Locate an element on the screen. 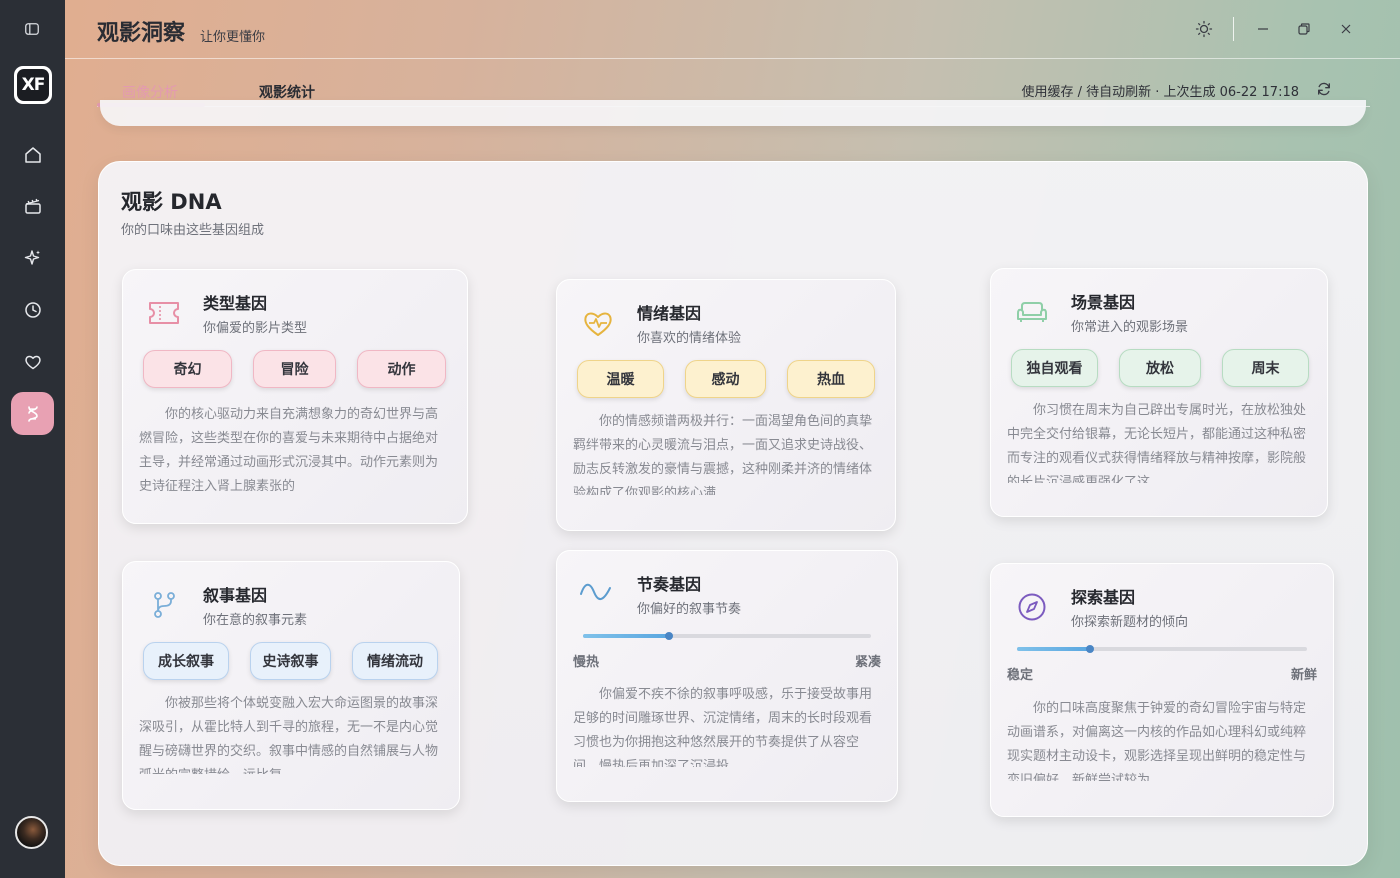  gene-subtitle: 你探索新题材的倾向 is located at coordinates (1130, 622).